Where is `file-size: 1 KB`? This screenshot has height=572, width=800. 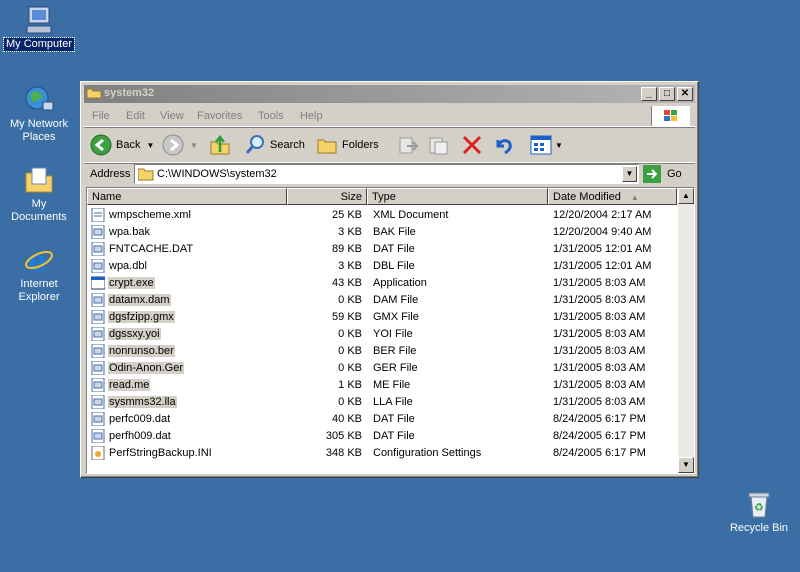 file-size: 1 KB is located at coordinates (350, 385).